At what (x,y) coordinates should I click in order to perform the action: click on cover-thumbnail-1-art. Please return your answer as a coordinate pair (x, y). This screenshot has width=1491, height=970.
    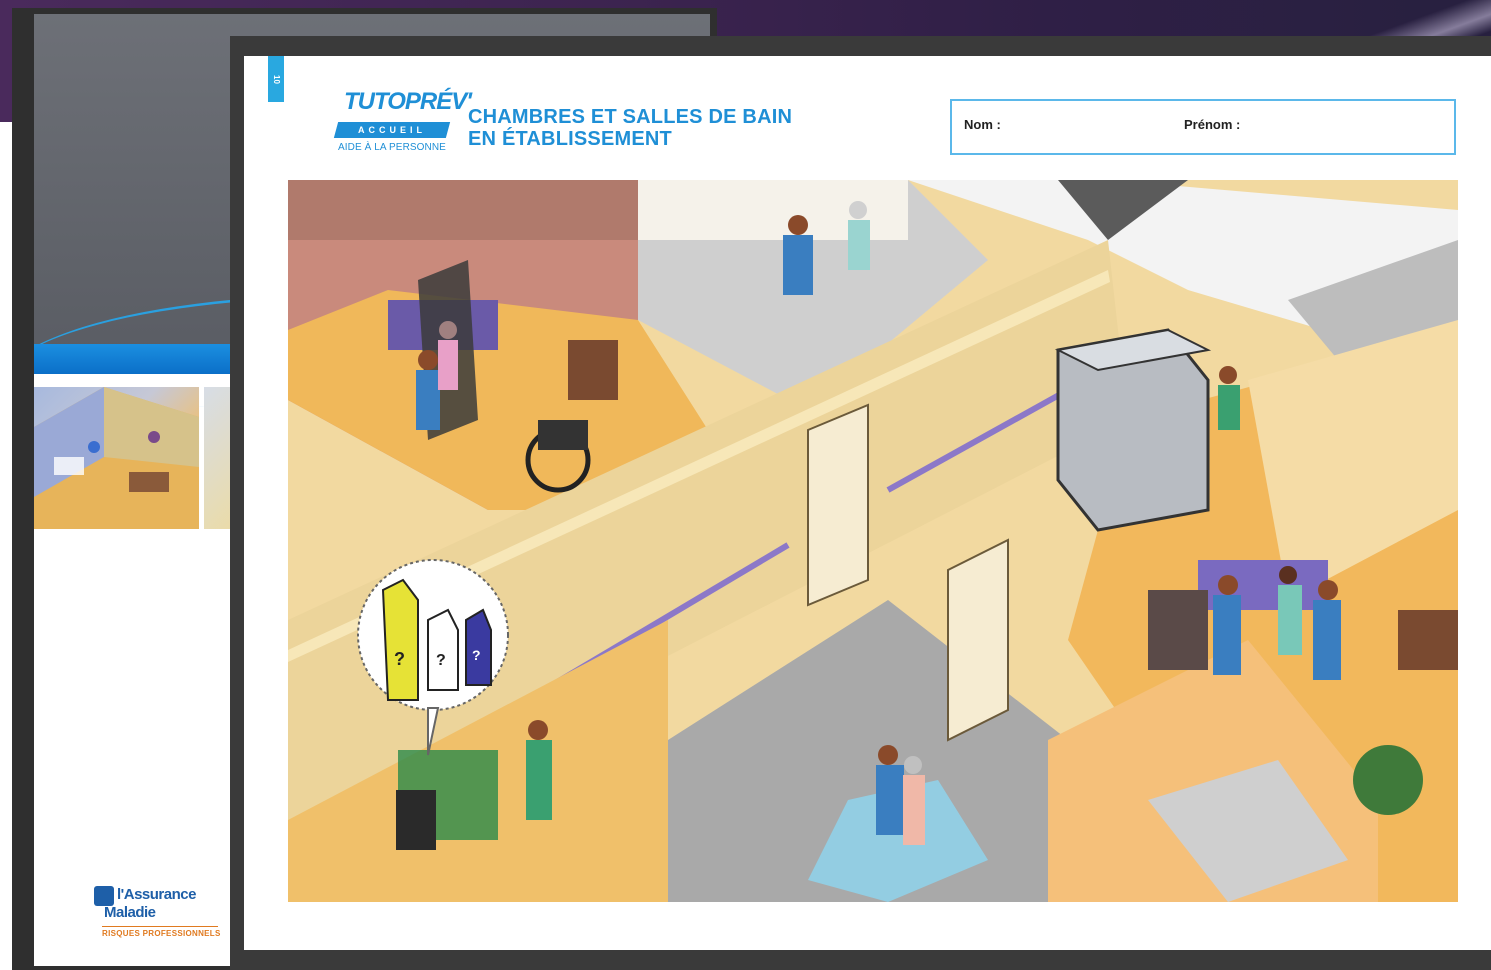
    Looking at the image, I should click on (116, 458).